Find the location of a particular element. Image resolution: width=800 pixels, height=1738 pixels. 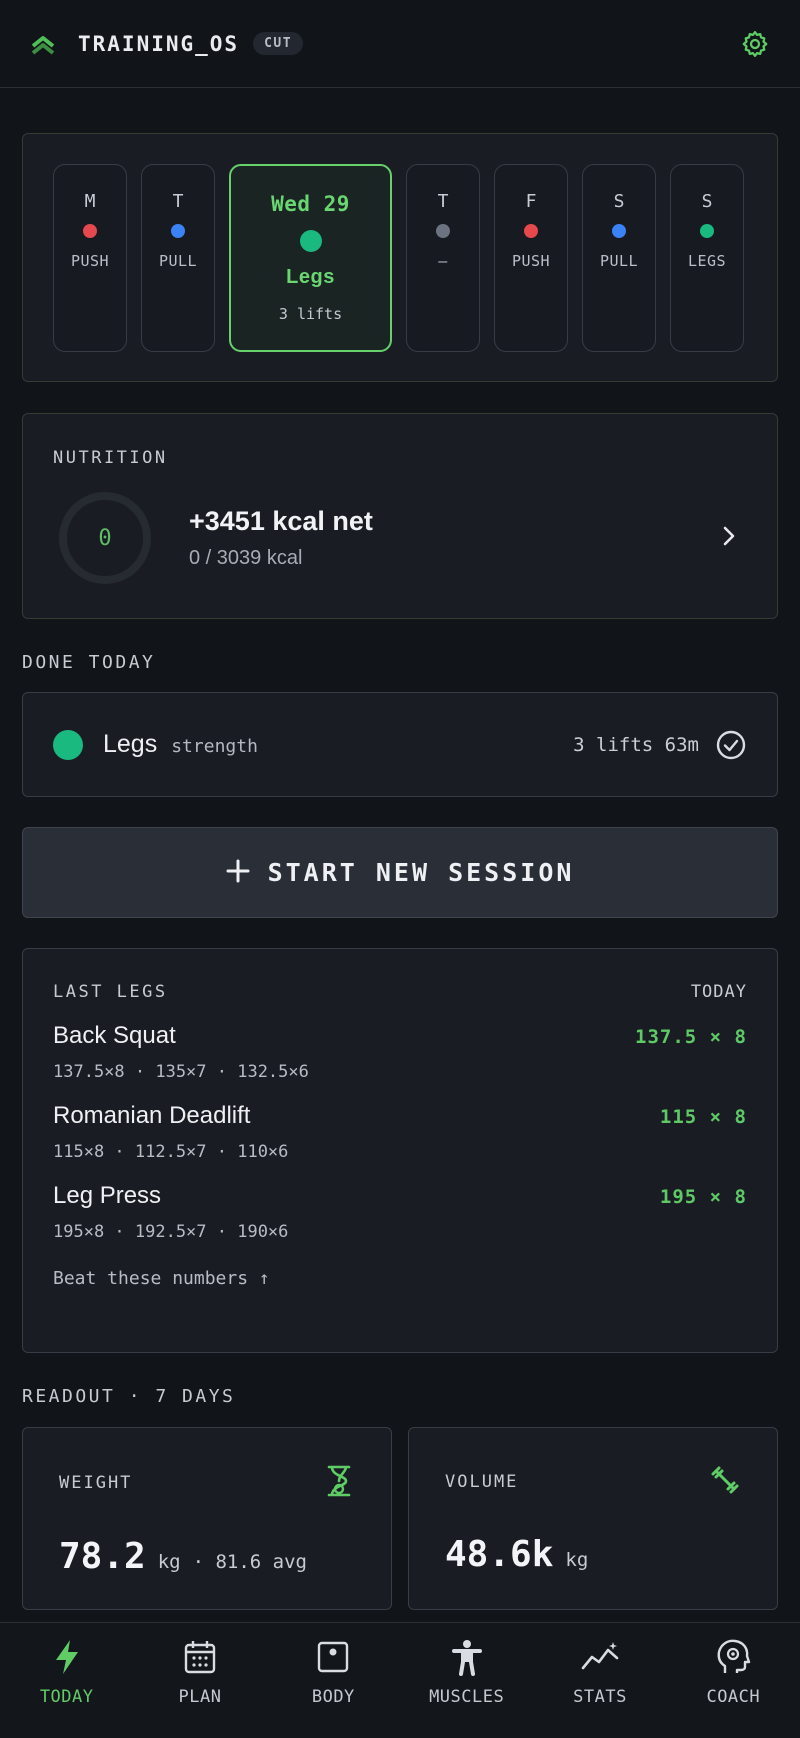

nutrition-card: NUTRITION 0 +3451 kcal net 0 / 3039 kcal is located at coordinates (400, 516).